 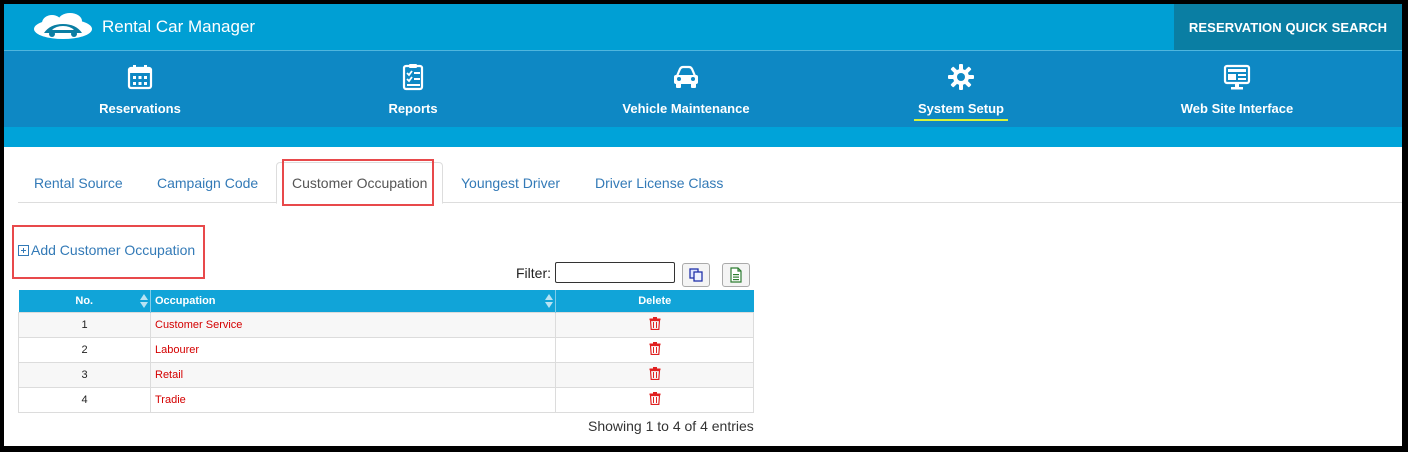 I want to click on table-row: 1 Customer Service, so click(x=386, y=324).